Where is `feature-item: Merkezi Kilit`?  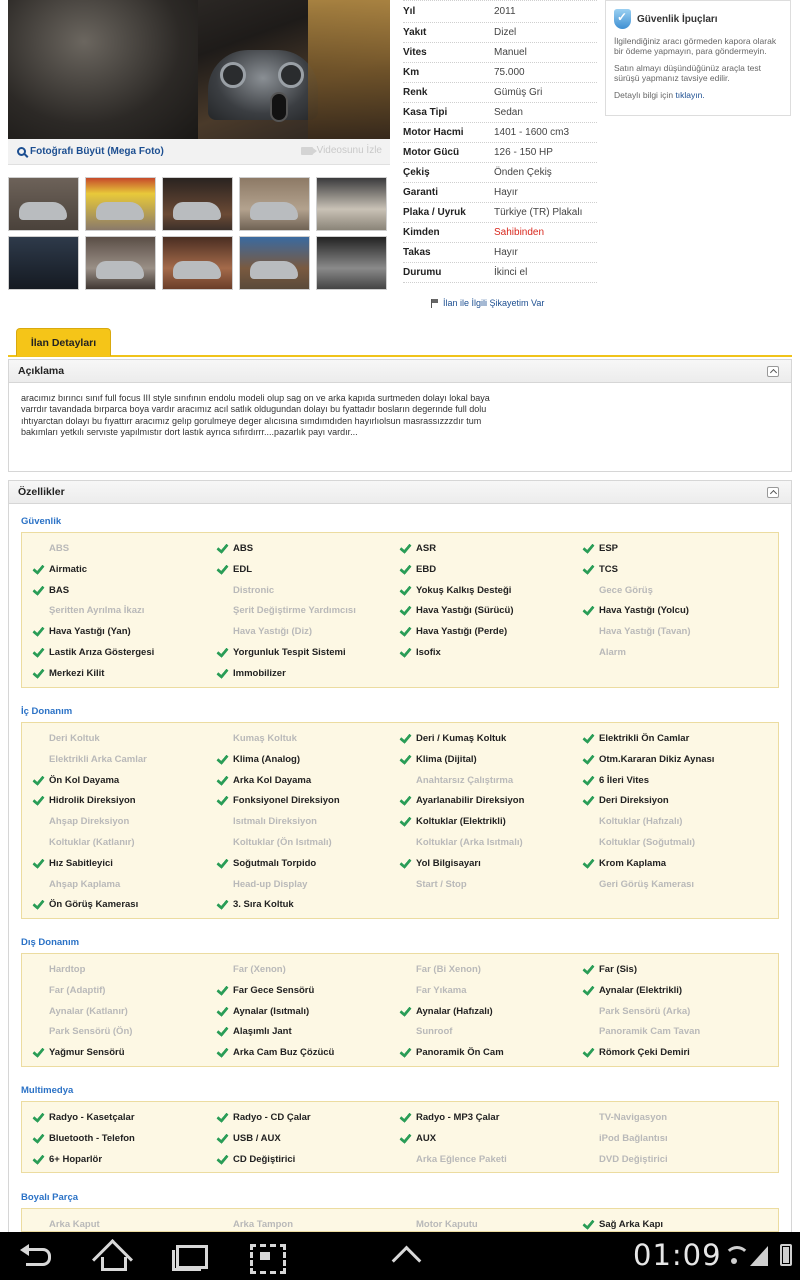
feature-item: Merkezi Kilit is located at coordinates (76, 673).